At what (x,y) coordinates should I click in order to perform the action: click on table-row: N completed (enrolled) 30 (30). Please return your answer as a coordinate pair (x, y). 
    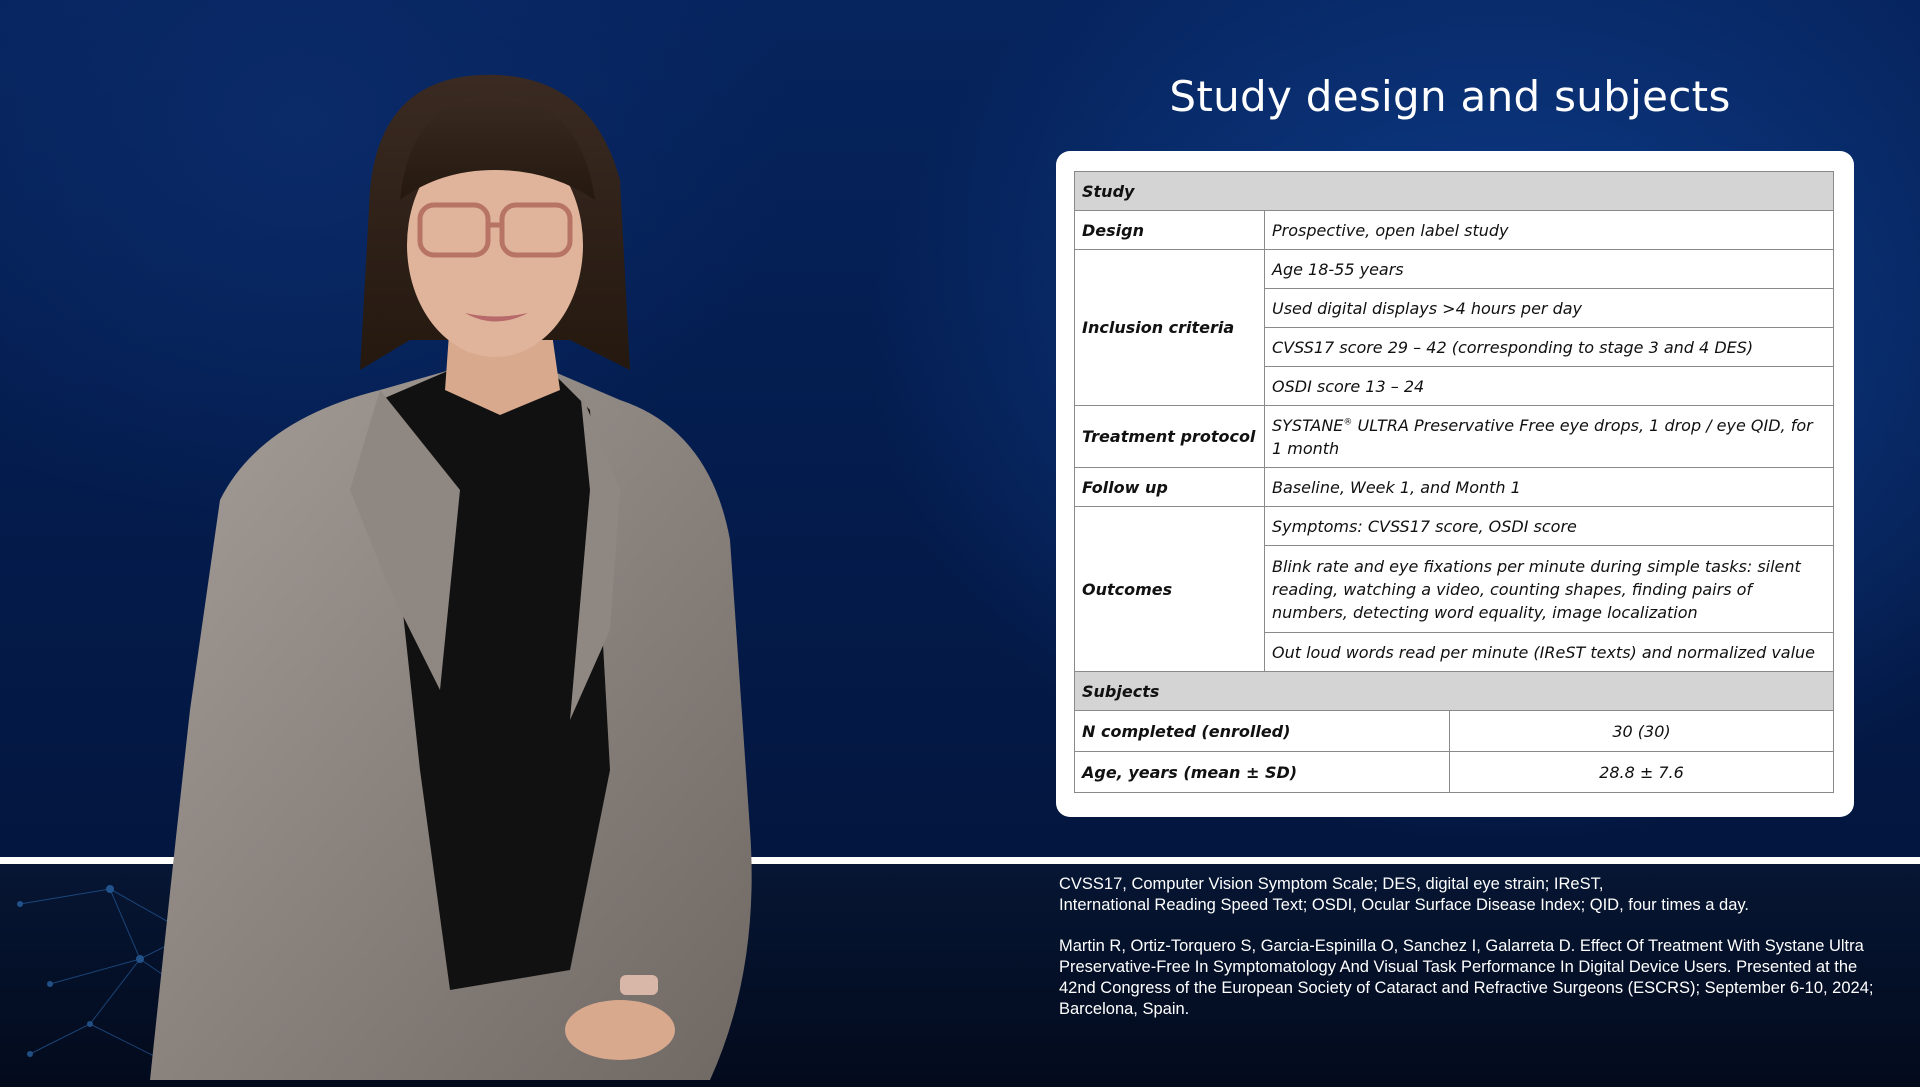
    Looking at the image, I should click on (1454, 731).